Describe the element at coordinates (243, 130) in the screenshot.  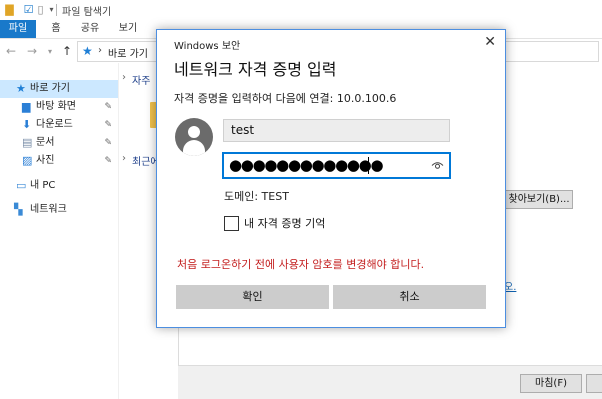
I see `username-value: test` at that location.